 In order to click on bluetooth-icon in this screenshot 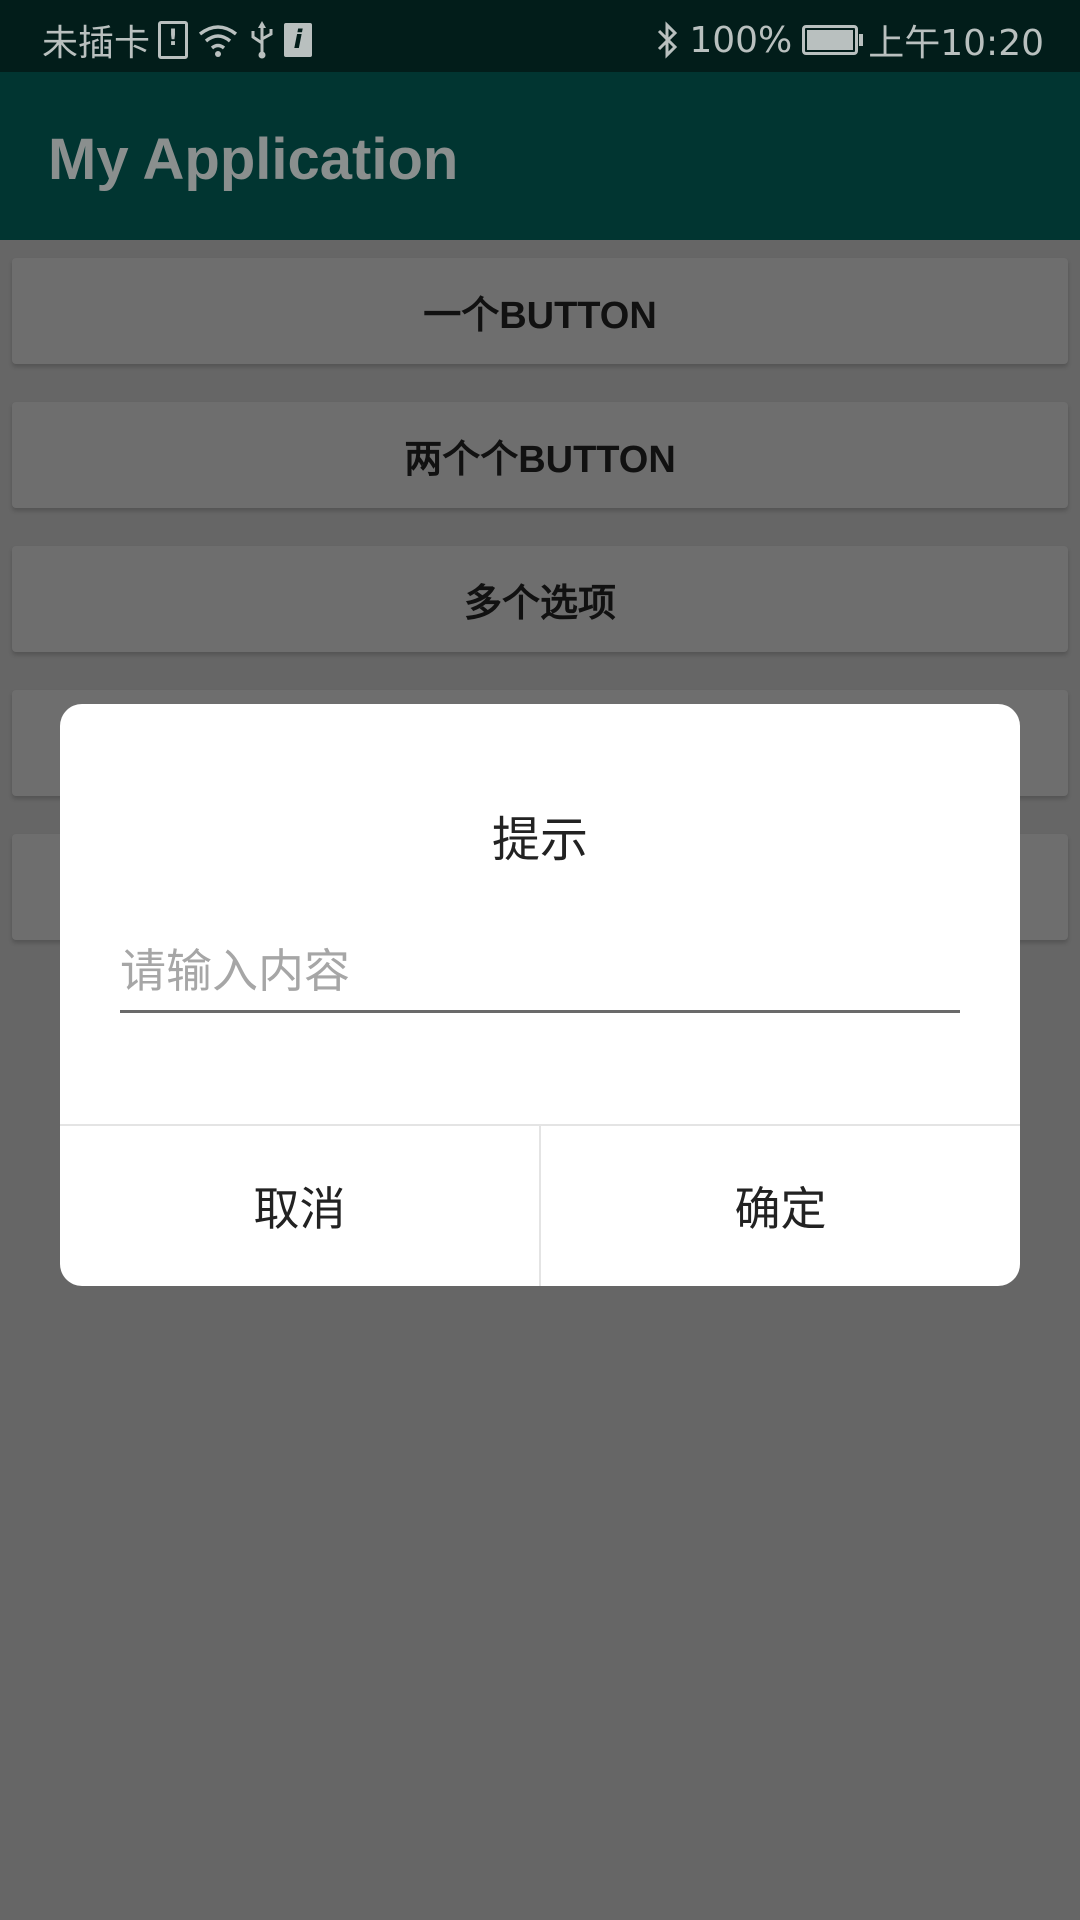, I will do `click(667, 40)`.